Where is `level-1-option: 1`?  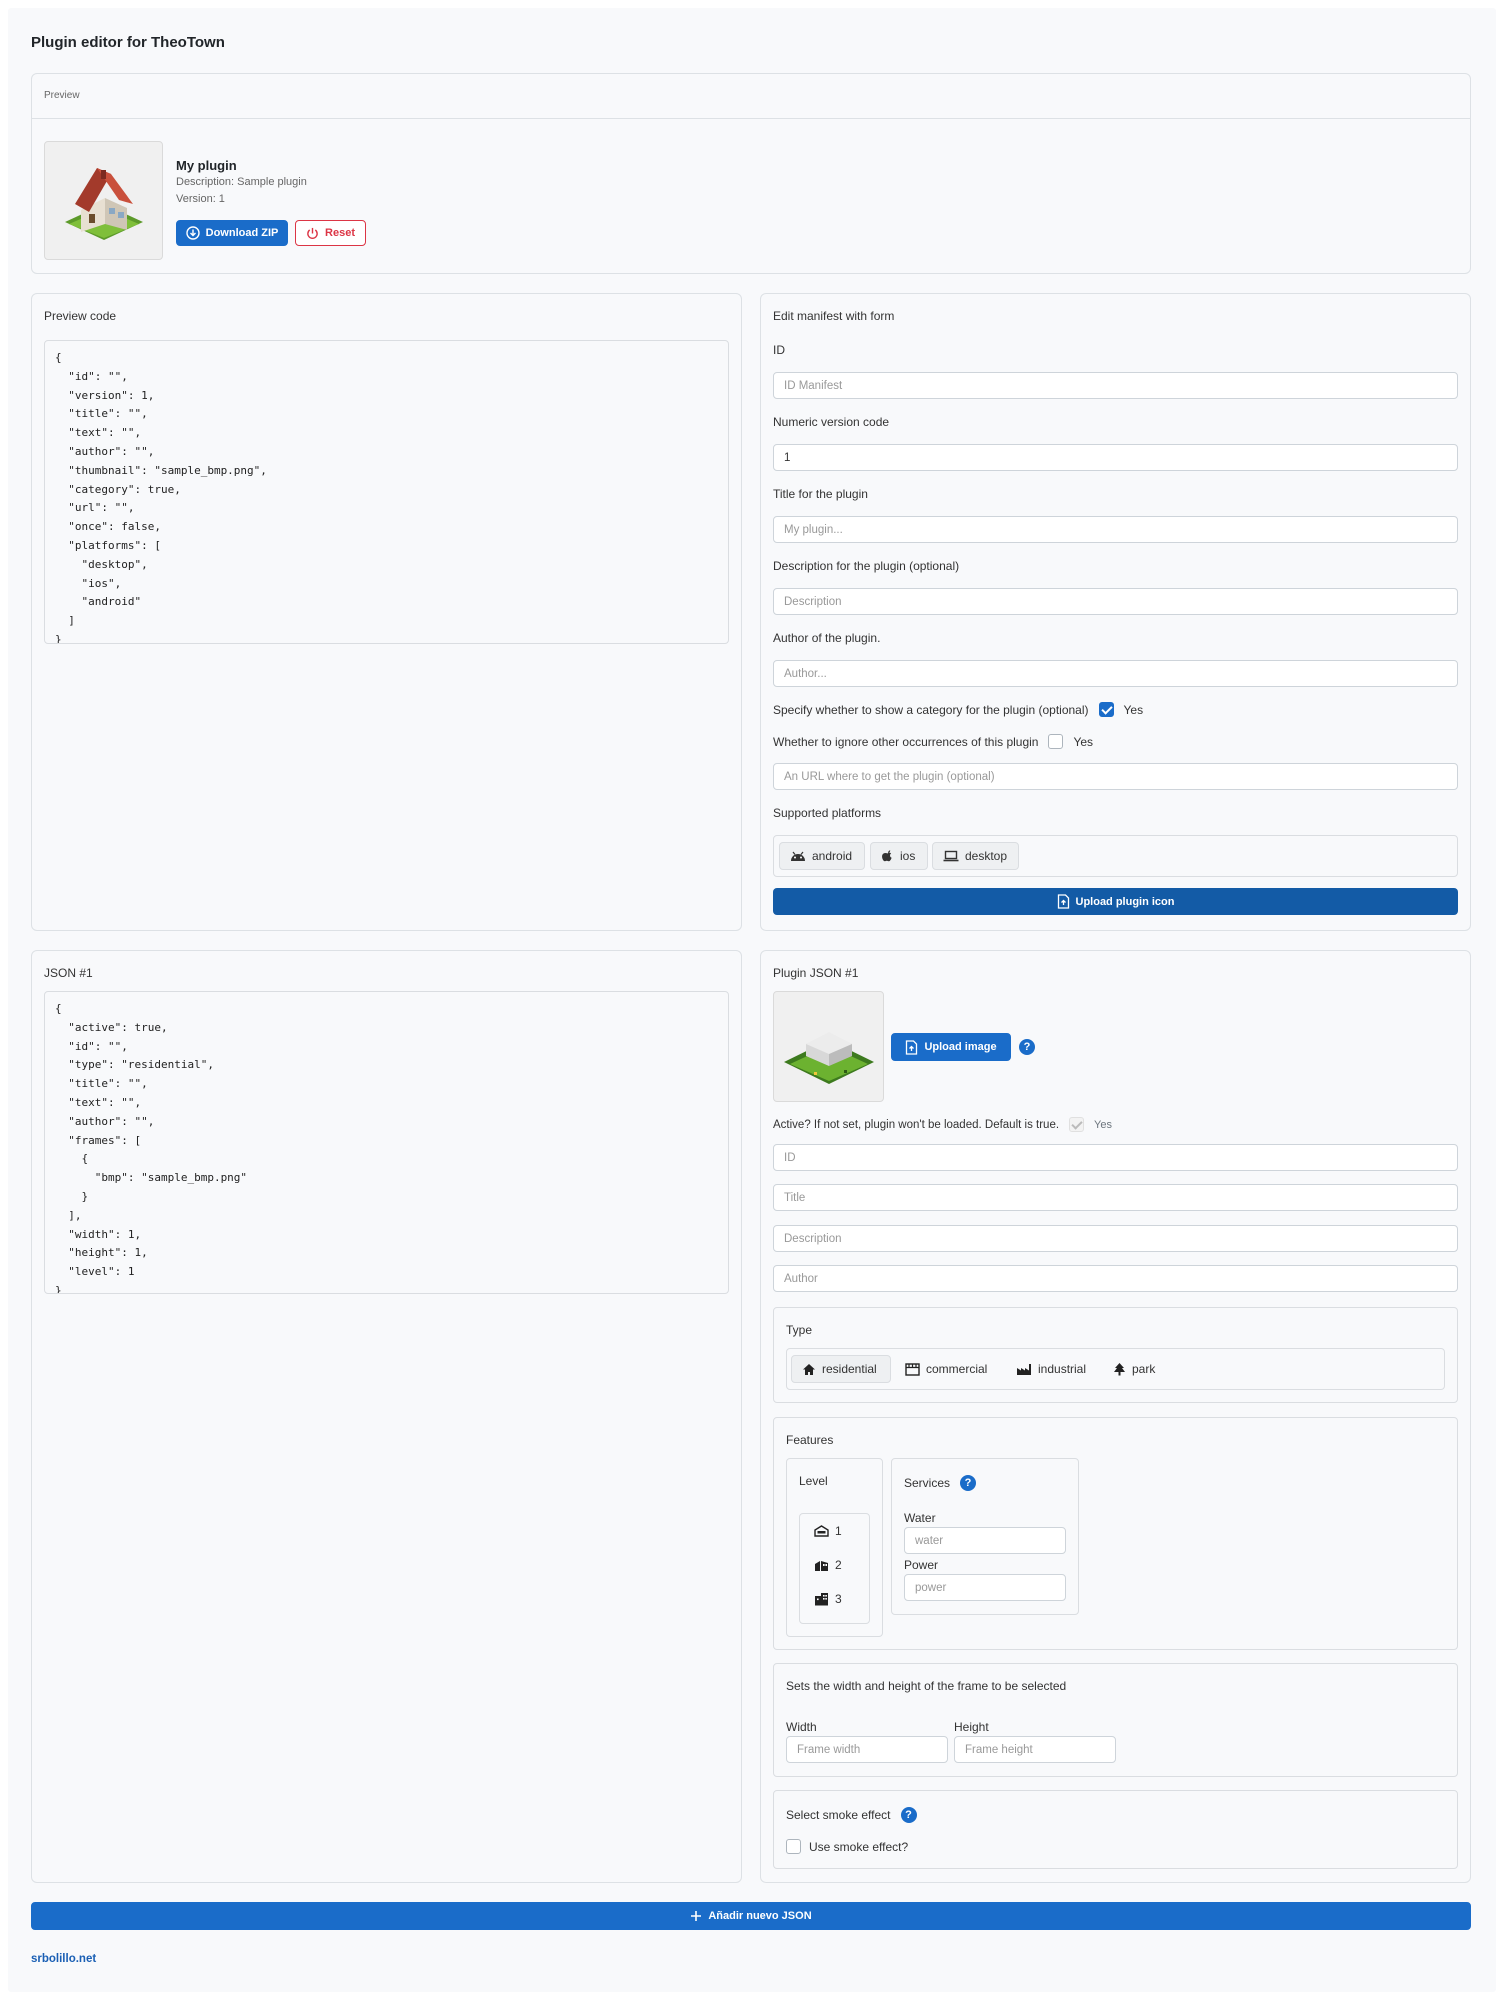
level-1-option: 1 is located at coordinates (828, 1531).